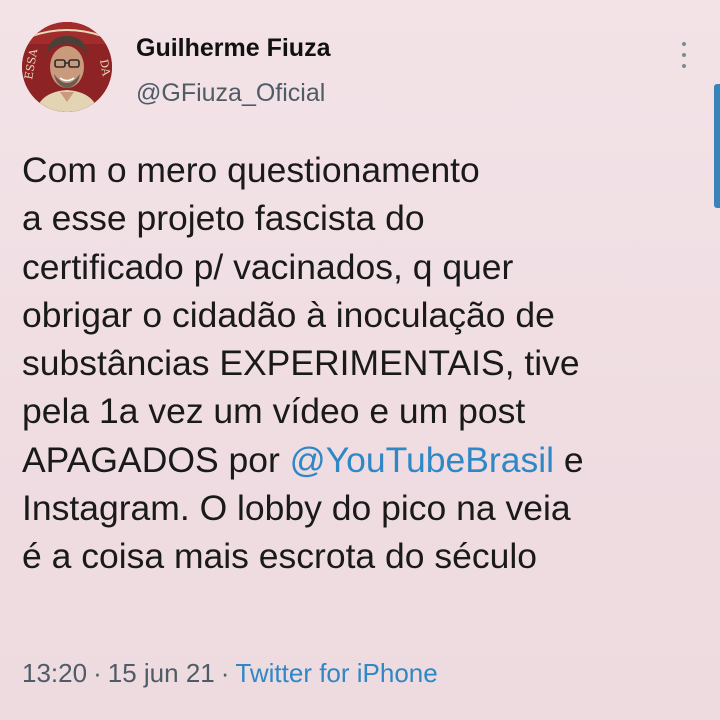 The image size is (720, 720). I want to click on tweet-text-segment: Instagram. O lobby do pico na veia, so click(296, 508).